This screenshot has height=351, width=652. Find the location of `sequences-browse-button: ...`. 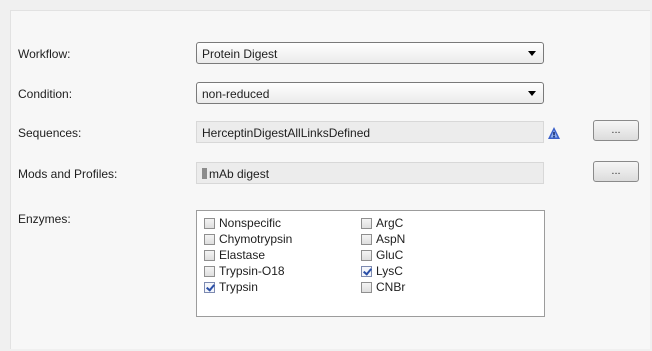

sequences-browse-button: ... is located at coordinates (616, 130).